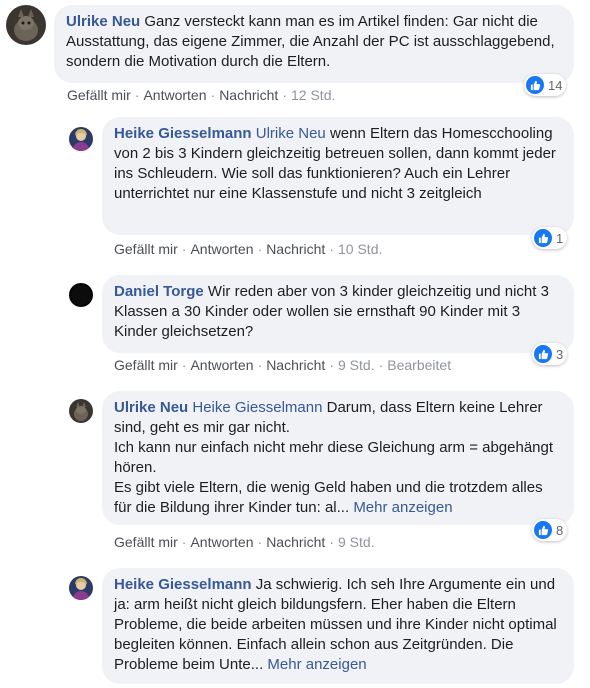 The height and width of the screenshot is (688, 590). I want to click on reaction-summary: 14, so click(545, 85).